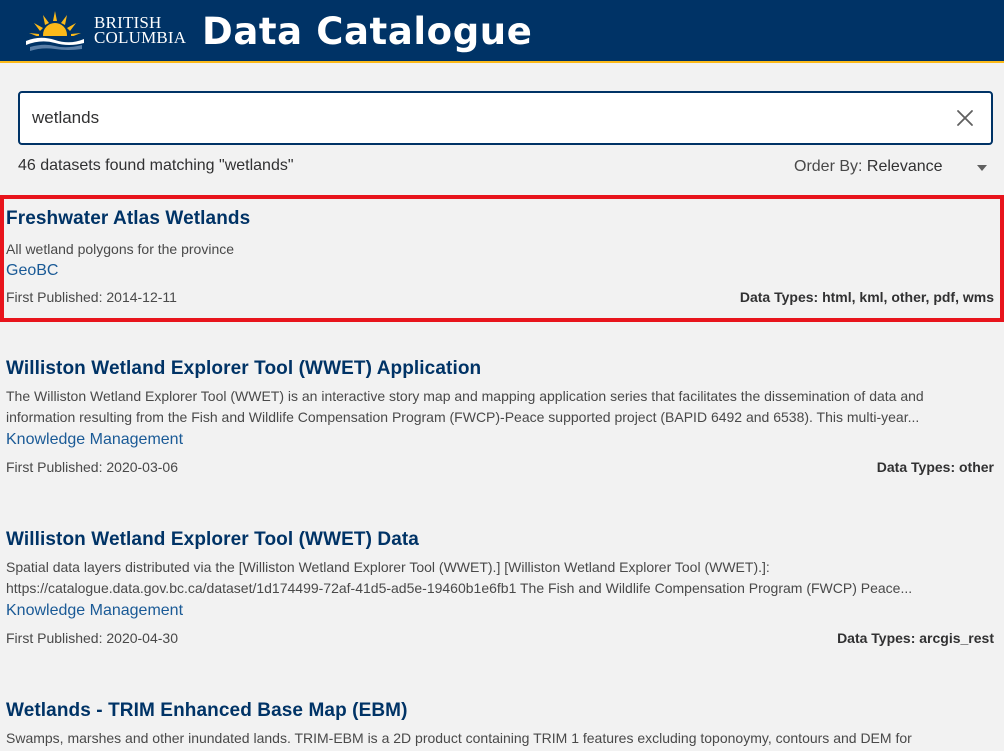 This screenshot has width=1004, height=751. What do you see at coordinates (482, 118) in the screenshot?
I see `search-input` at bounding box center [482, 118].